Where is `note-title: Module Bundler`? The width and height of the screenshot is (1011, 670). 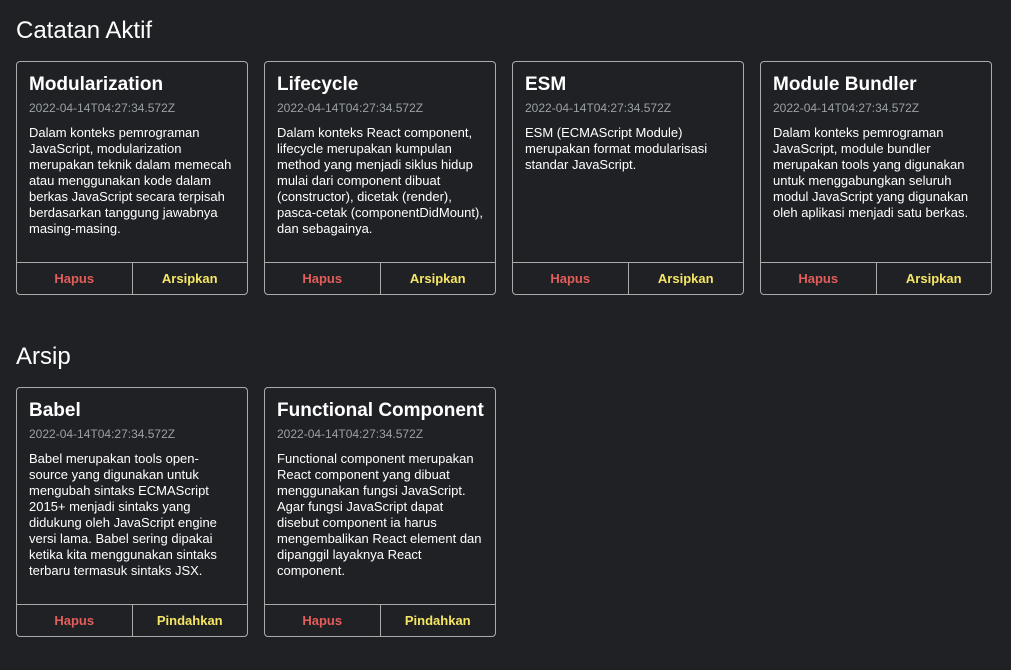
note-title: Module Bundler is located at coordinates (845, 84).